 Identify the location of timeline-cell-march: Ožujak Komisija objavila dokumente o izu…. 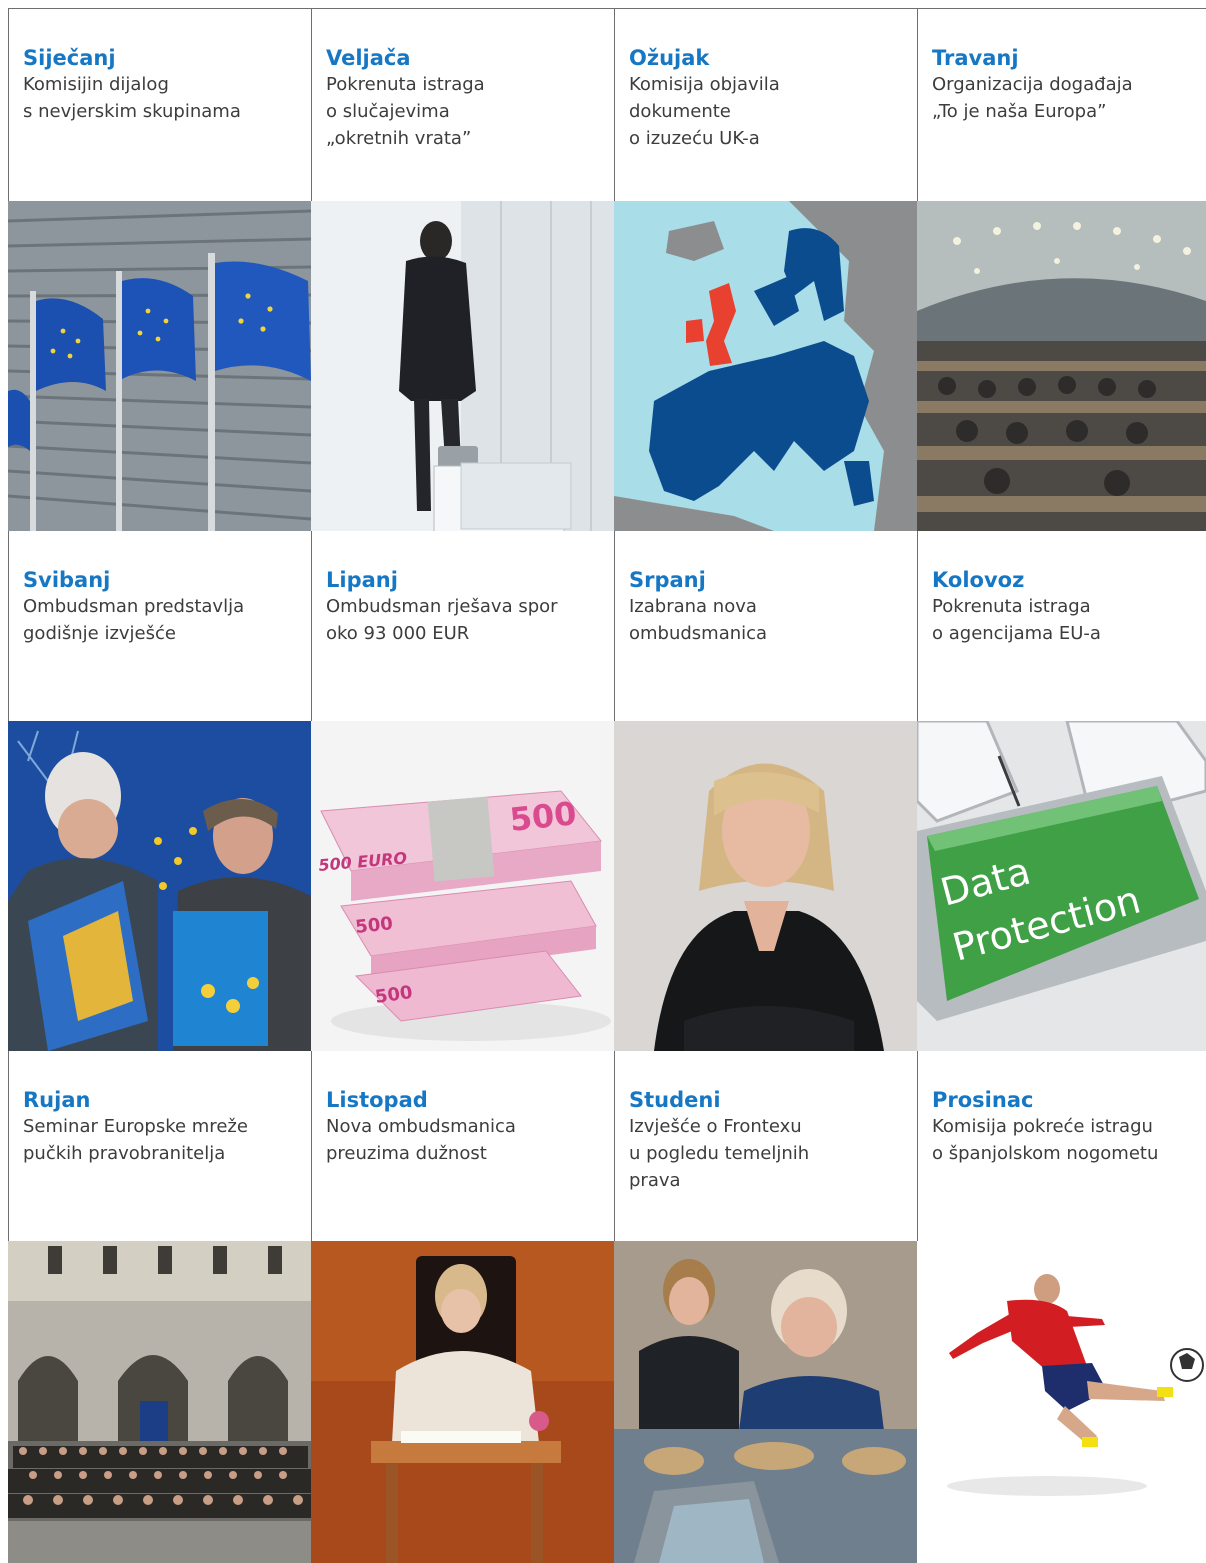
(765, 105).